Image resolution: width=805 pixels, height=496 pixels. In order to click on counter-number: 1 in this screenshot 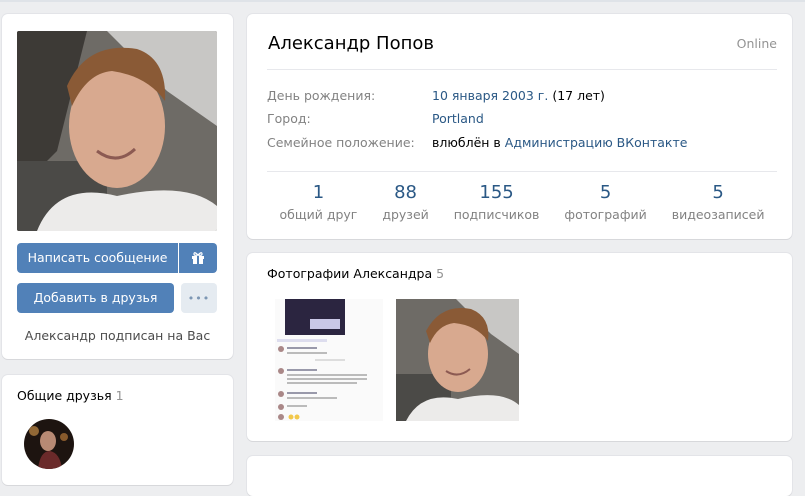, I will do `click(318, 192)`.